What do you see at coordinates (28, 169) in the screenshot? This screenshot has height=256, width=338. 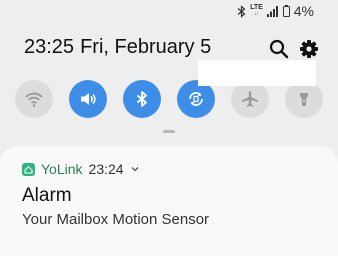 I see `yolink-app-icon` at bounding box center [28, 169].